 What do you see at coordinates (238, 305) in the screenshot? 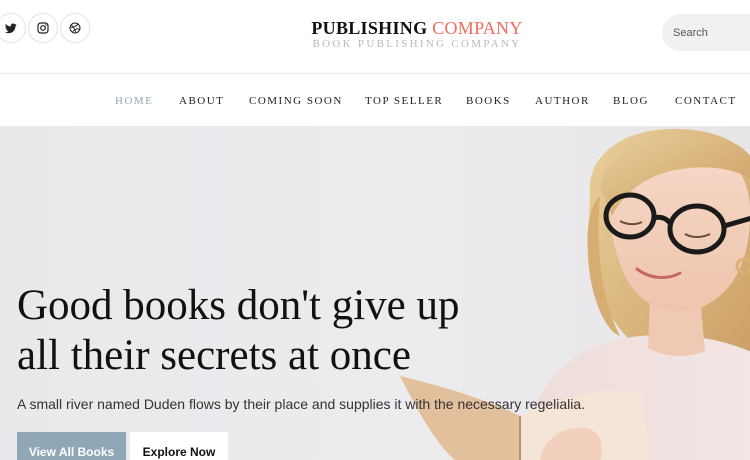
I see `hero-headline-line1: Good books don't give up` at bounding box center [238, 305].